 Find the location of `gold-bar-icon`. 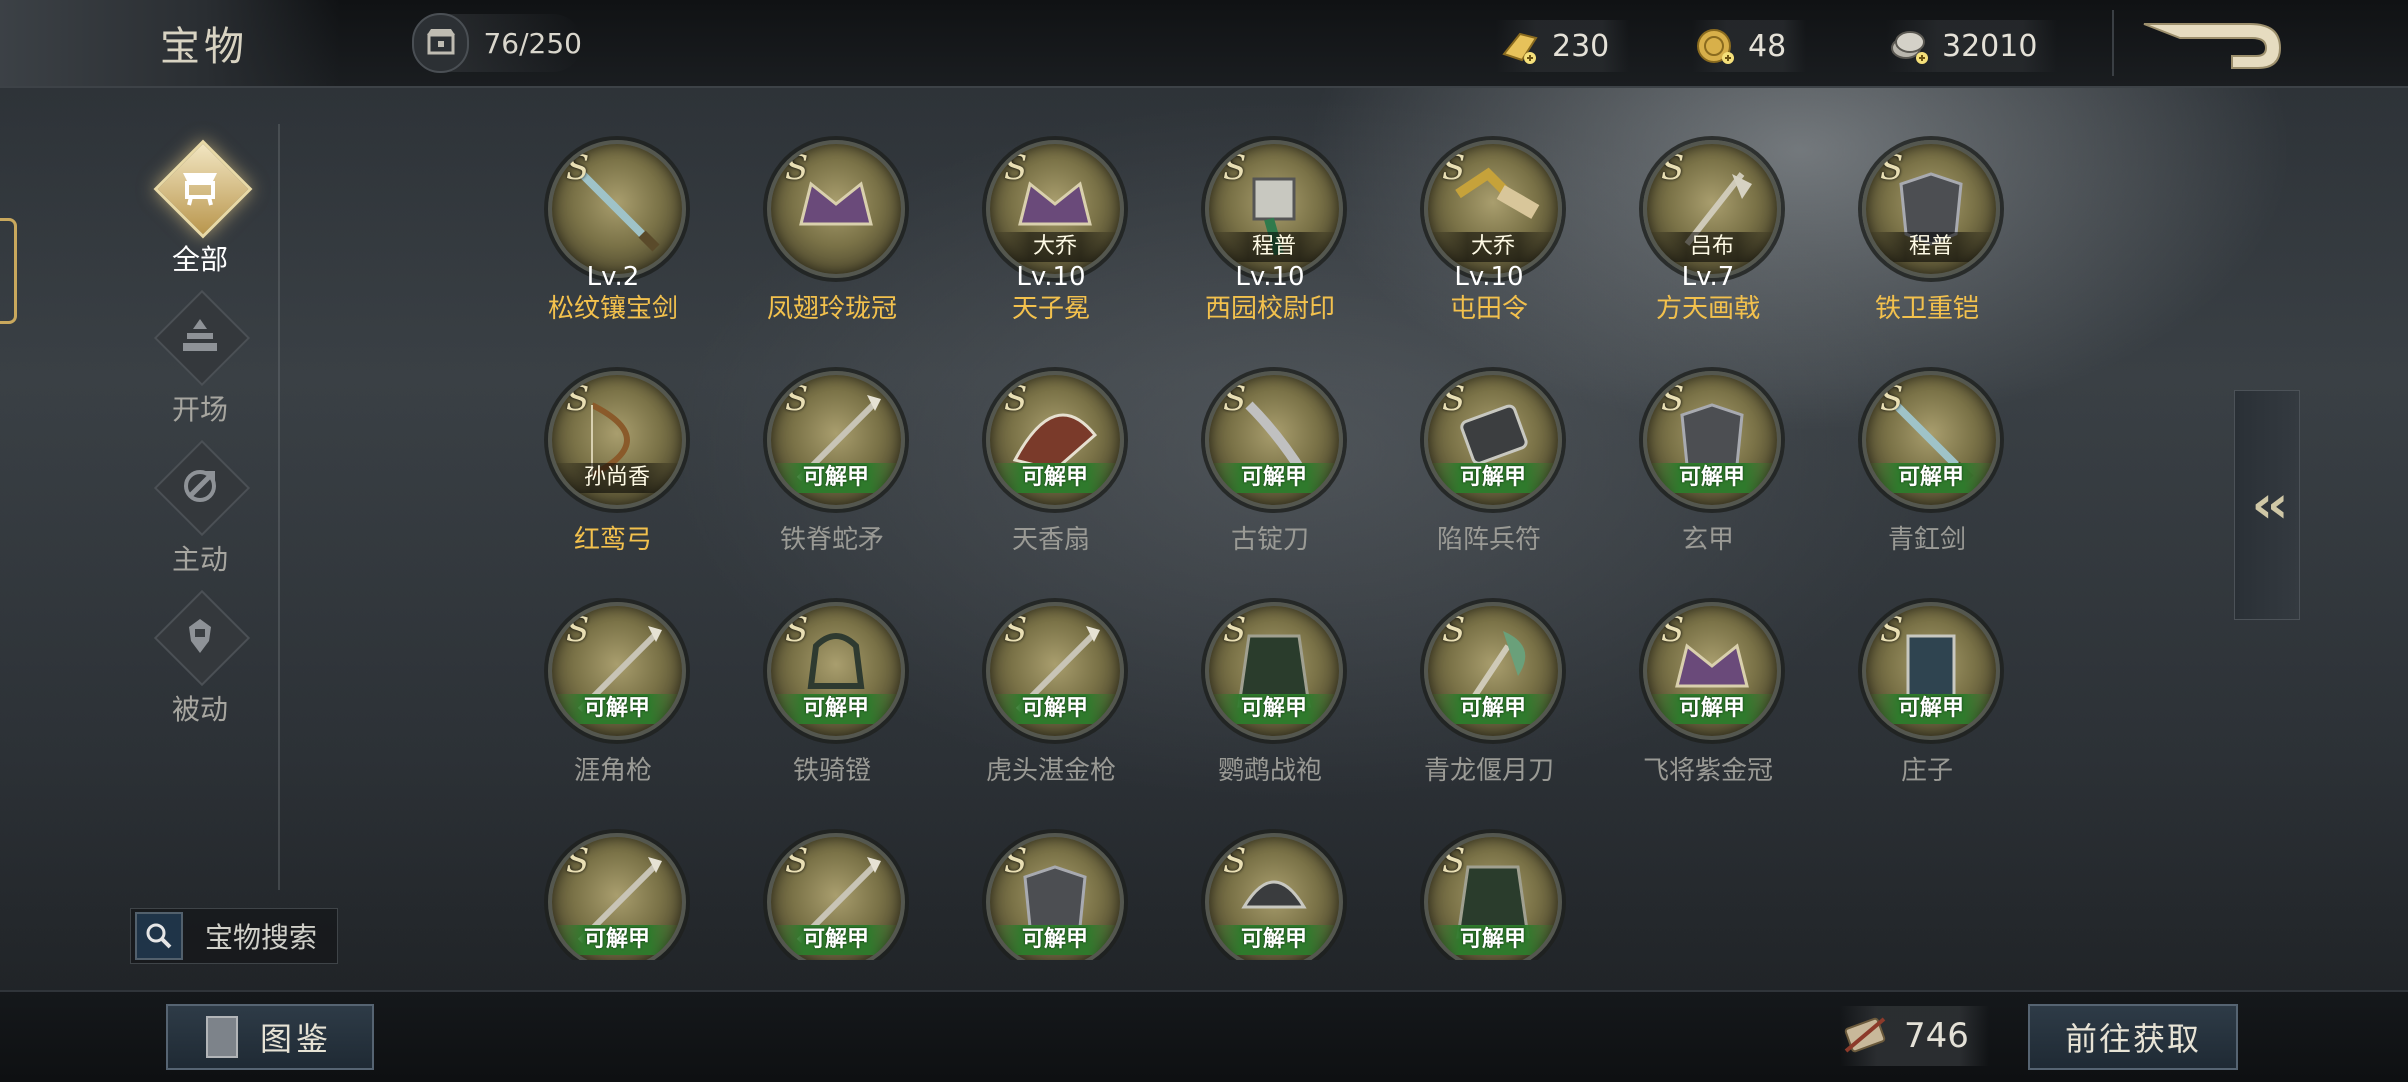

gold-bar-icon is located at coordinates (1520, 46).